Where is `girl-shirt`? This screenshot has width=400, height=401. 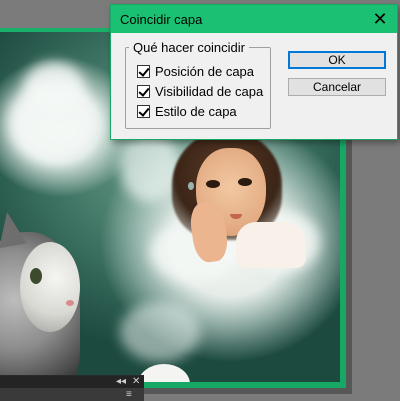
girl-shirt is located at coordinates (271, 245).